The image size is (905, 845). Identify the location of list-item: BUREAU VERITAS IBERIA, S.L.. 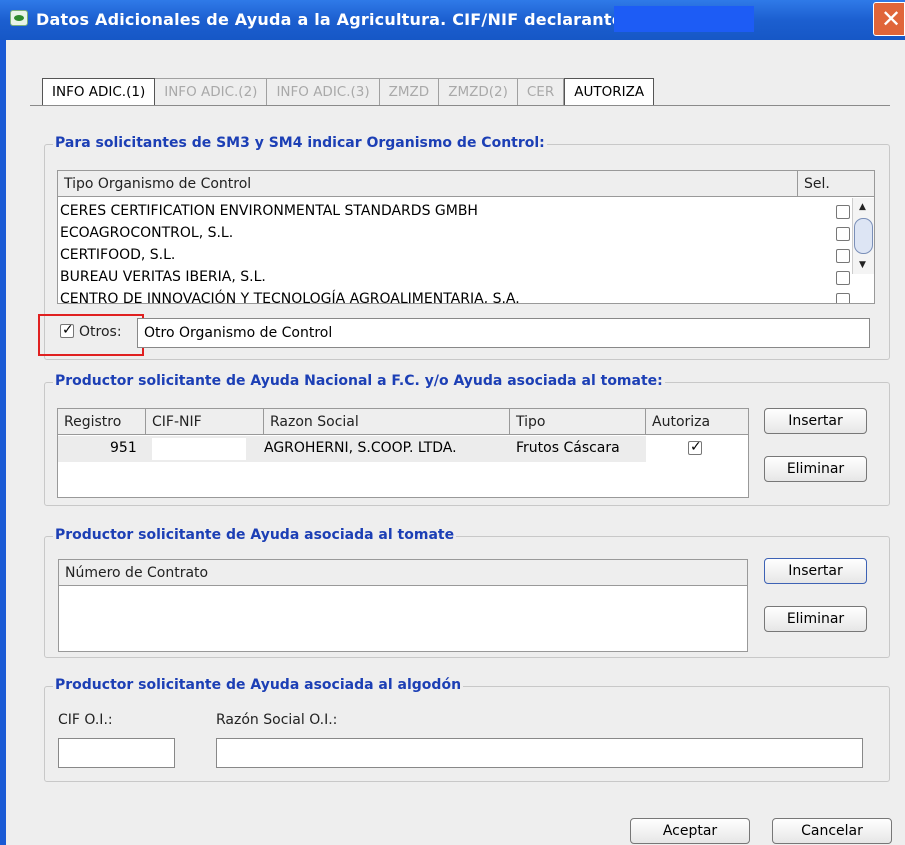
(163, 277).